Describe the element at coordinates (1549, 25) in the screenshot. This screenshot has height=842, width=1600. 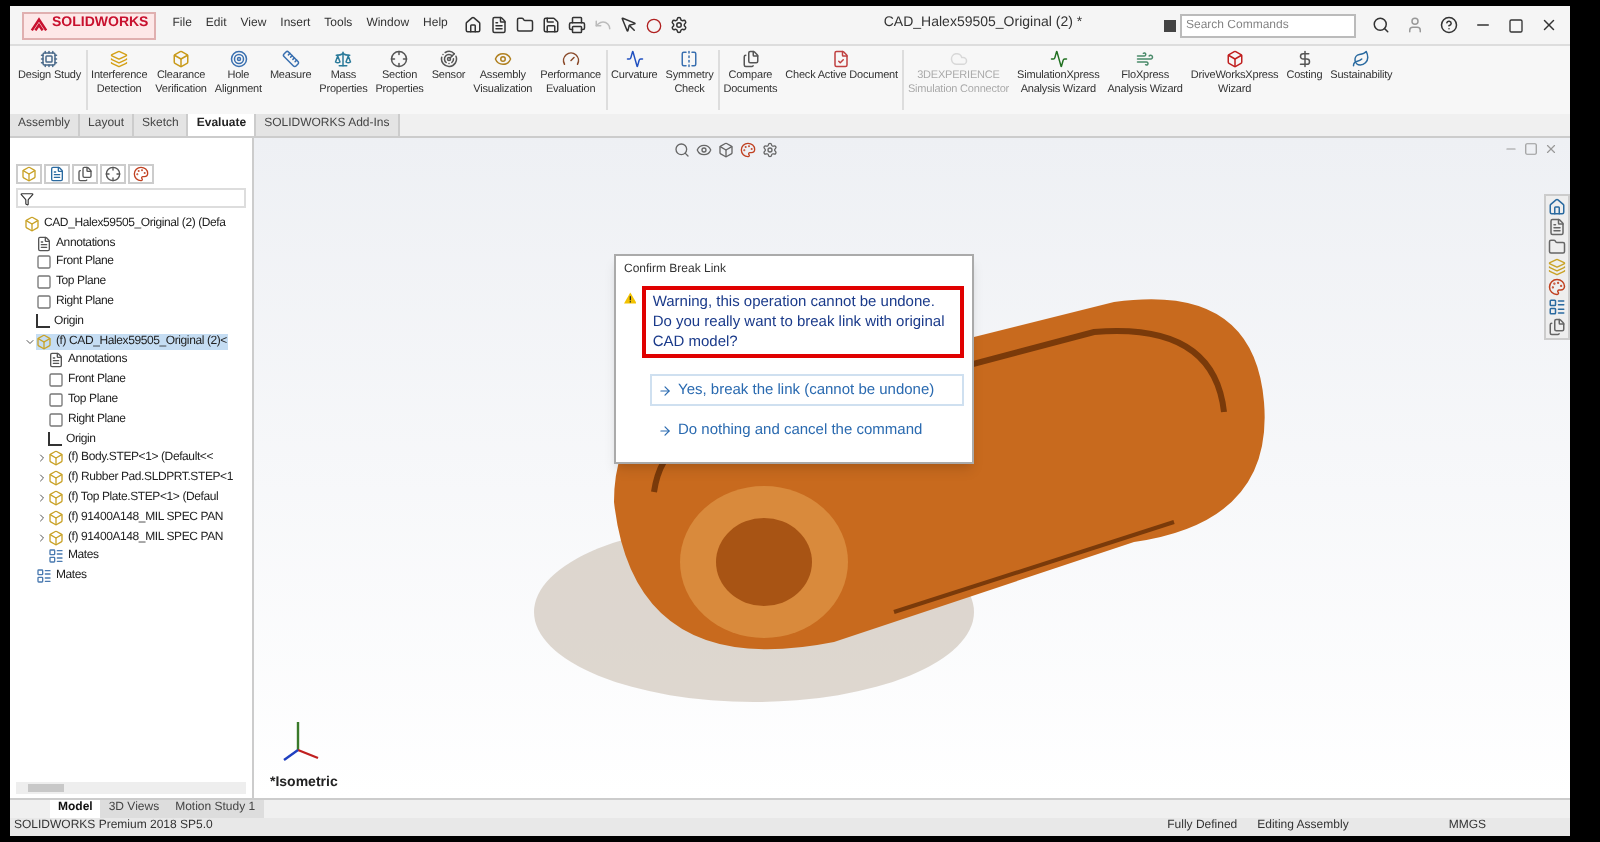
I see `close-icon` at that location.